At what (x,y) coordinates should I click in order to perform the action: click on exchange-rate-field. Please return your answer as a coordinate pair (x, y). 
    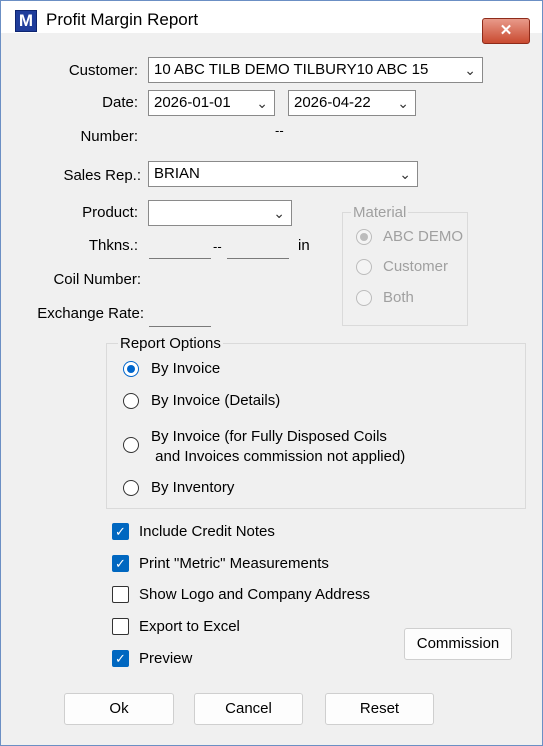
    Looking at the image, I should click on (180, 326).